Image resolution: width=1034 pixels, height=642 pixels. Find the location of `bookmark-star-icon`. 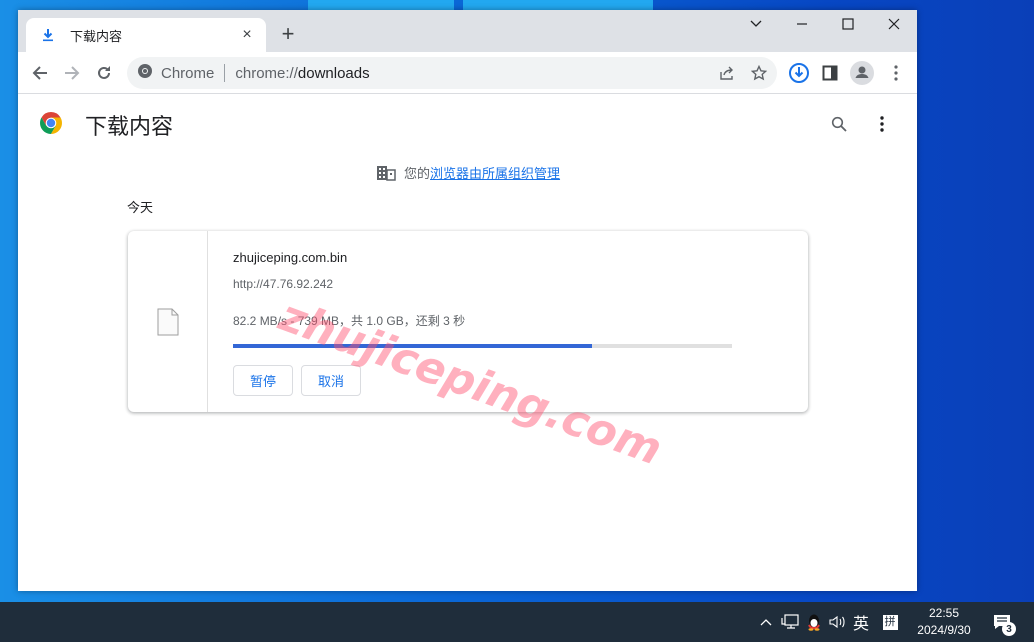

bookmark-star-icon is located at coordinates (759, 73).